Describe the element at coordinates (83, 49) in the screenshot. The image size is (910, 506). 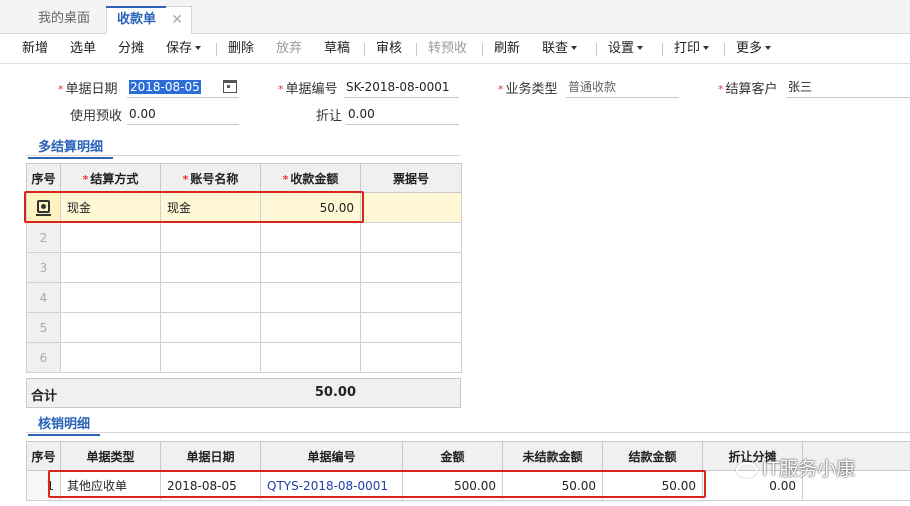
I see `select-button: 选单` at that location.